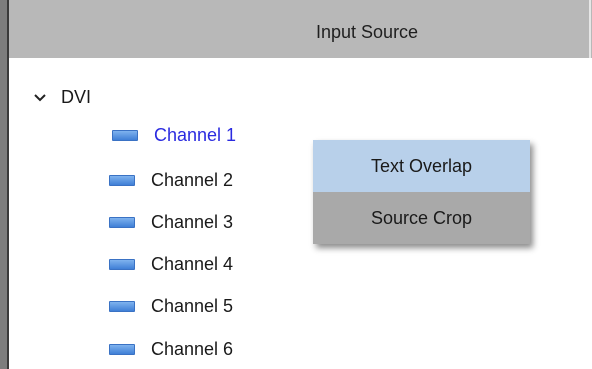 Image resolution: width=592 pixels, height=369 pixels. What do you see at coordinates (367, 32) in the screenshot?
I see `panel-title: Input Source` at bounding box center [367, 32].